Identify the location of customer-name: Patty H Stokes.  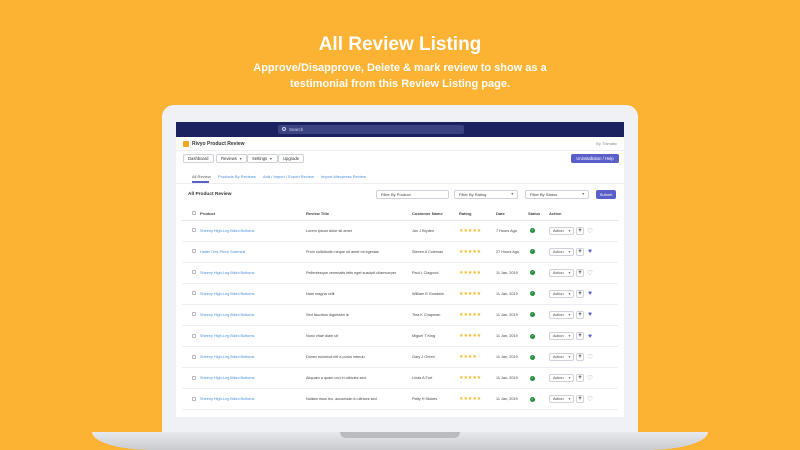
(435, 399).